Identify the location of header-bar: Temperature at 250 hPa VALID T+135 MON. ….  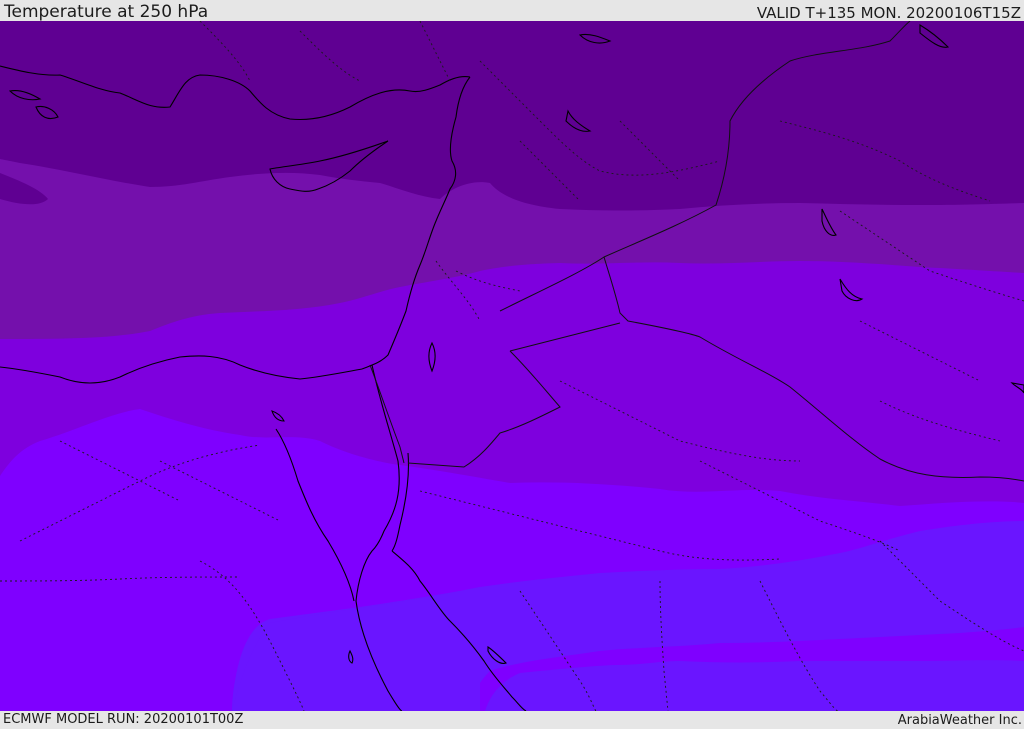
(512, 10).